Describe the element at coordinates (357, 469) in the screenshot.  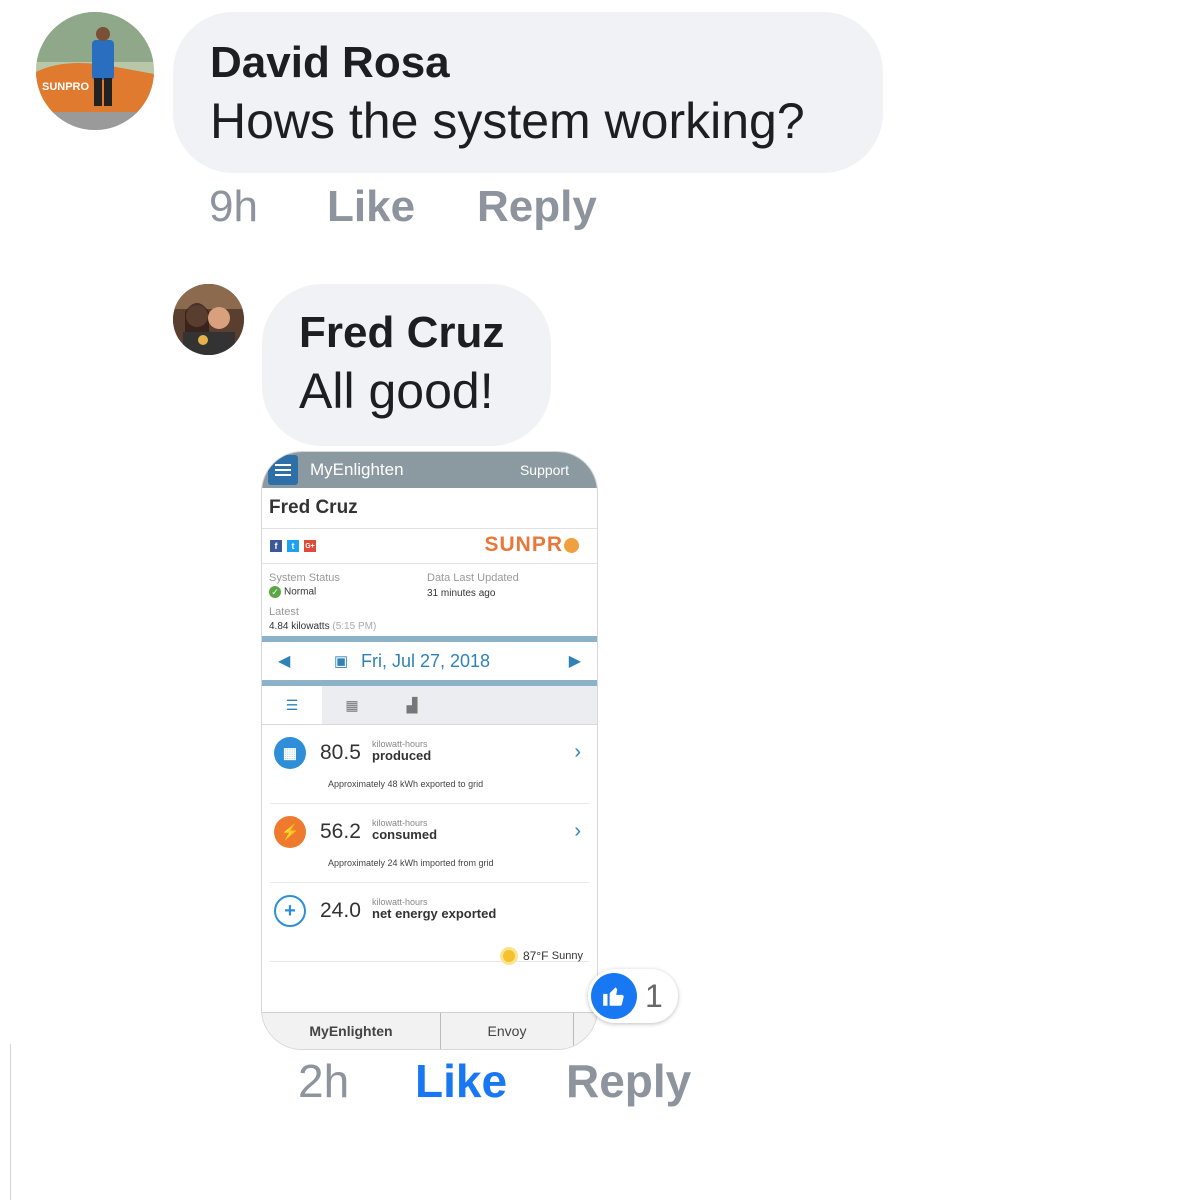
I see `app-title: MyEnlighten` at that location.